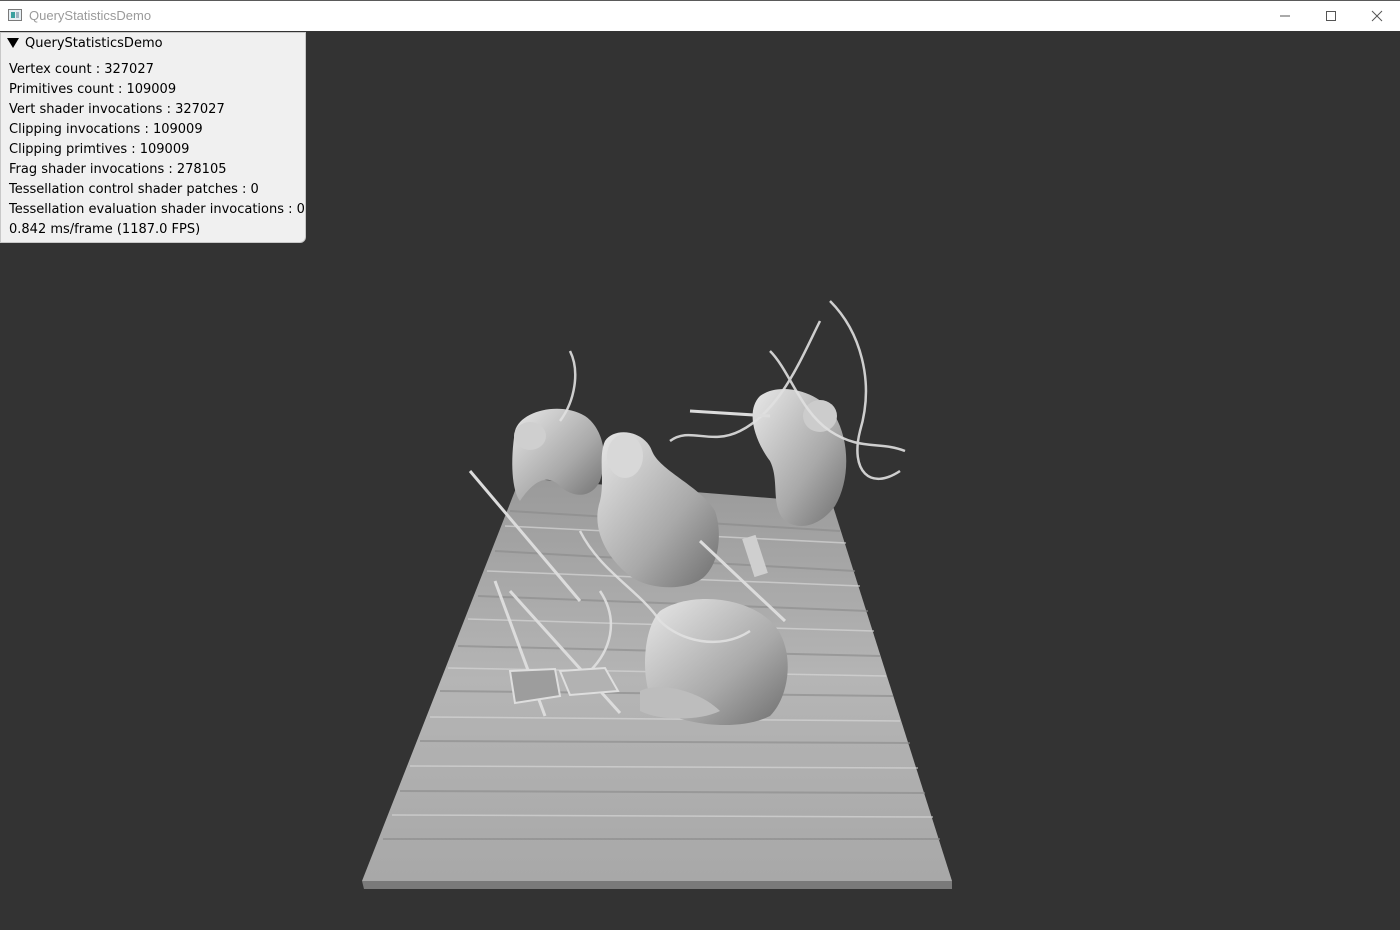  Describe the element at coordinates (700, 15) in the screenshot. I see `title-bar: QueryStatisticsDemo` at that location.